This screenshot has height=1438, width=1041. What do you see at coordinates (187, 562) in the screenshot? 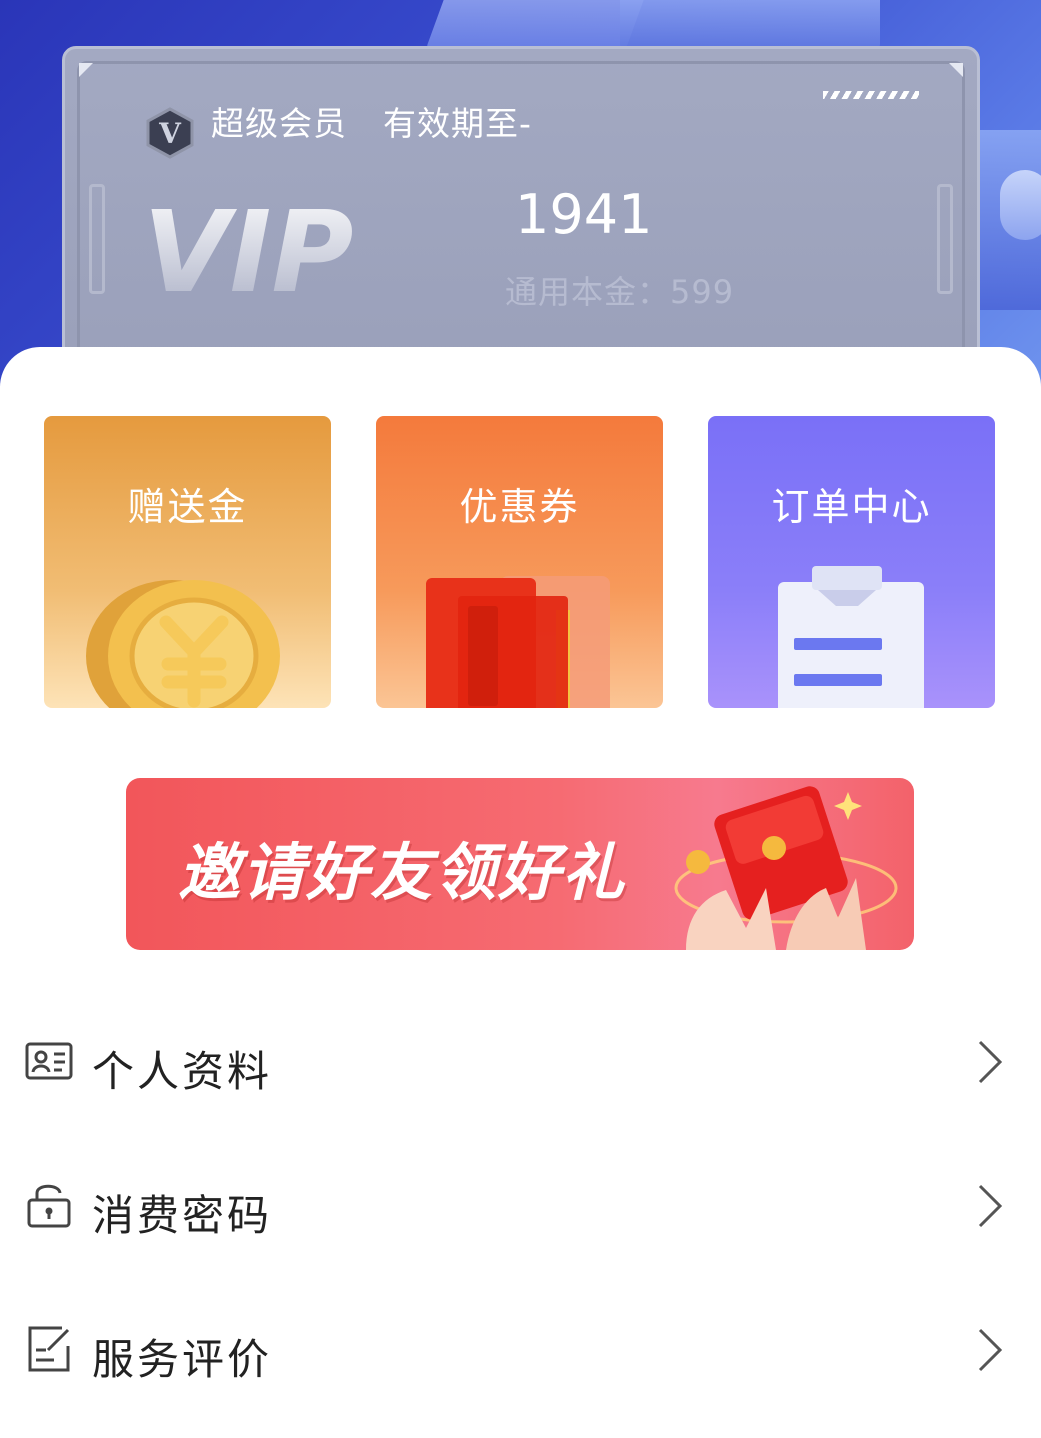
I see `tile-gift-money: 赠送金` at bounding box center [187, 562].